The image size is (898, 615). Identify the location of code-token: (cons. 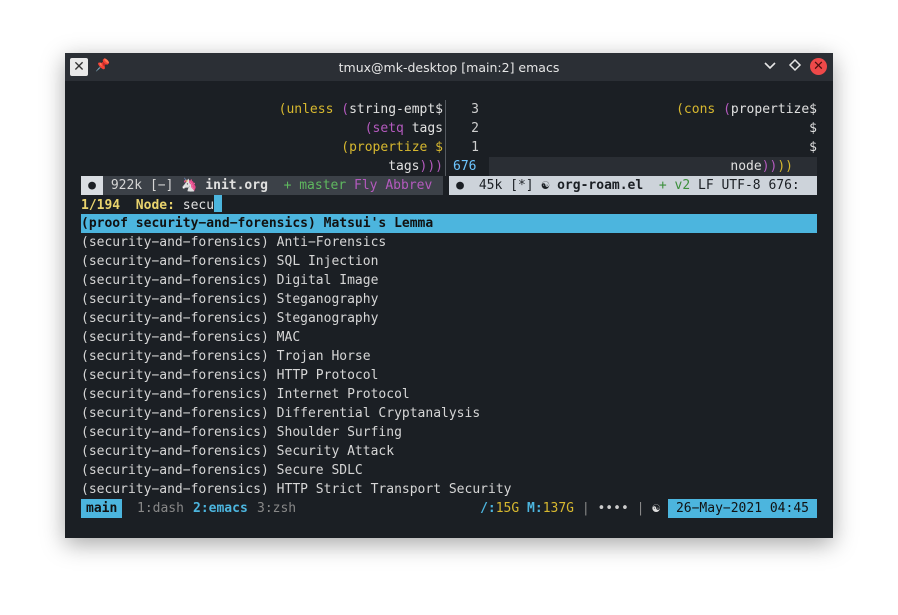
(700, 109).